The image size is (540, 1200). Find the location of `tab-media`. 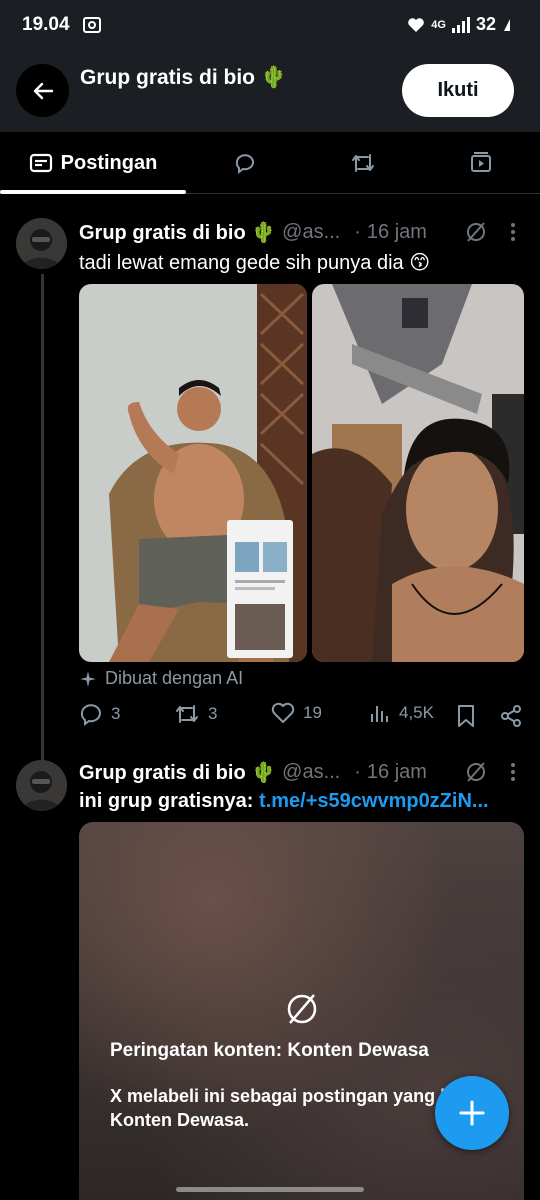

tab-media is located at coordinates (481, 163).